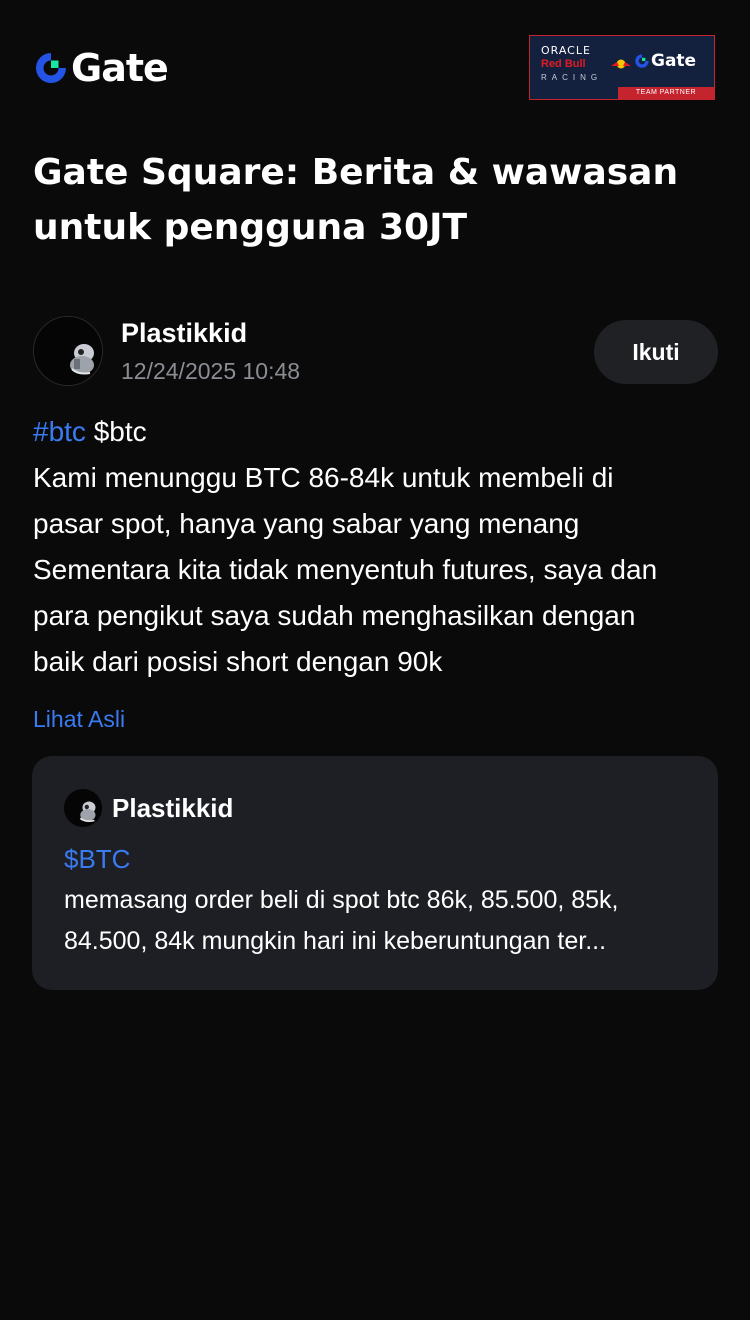 This screenshot has width=750, height=1320. I want to click on quoted-cashtag-link: $BTC, so click(97, 859).